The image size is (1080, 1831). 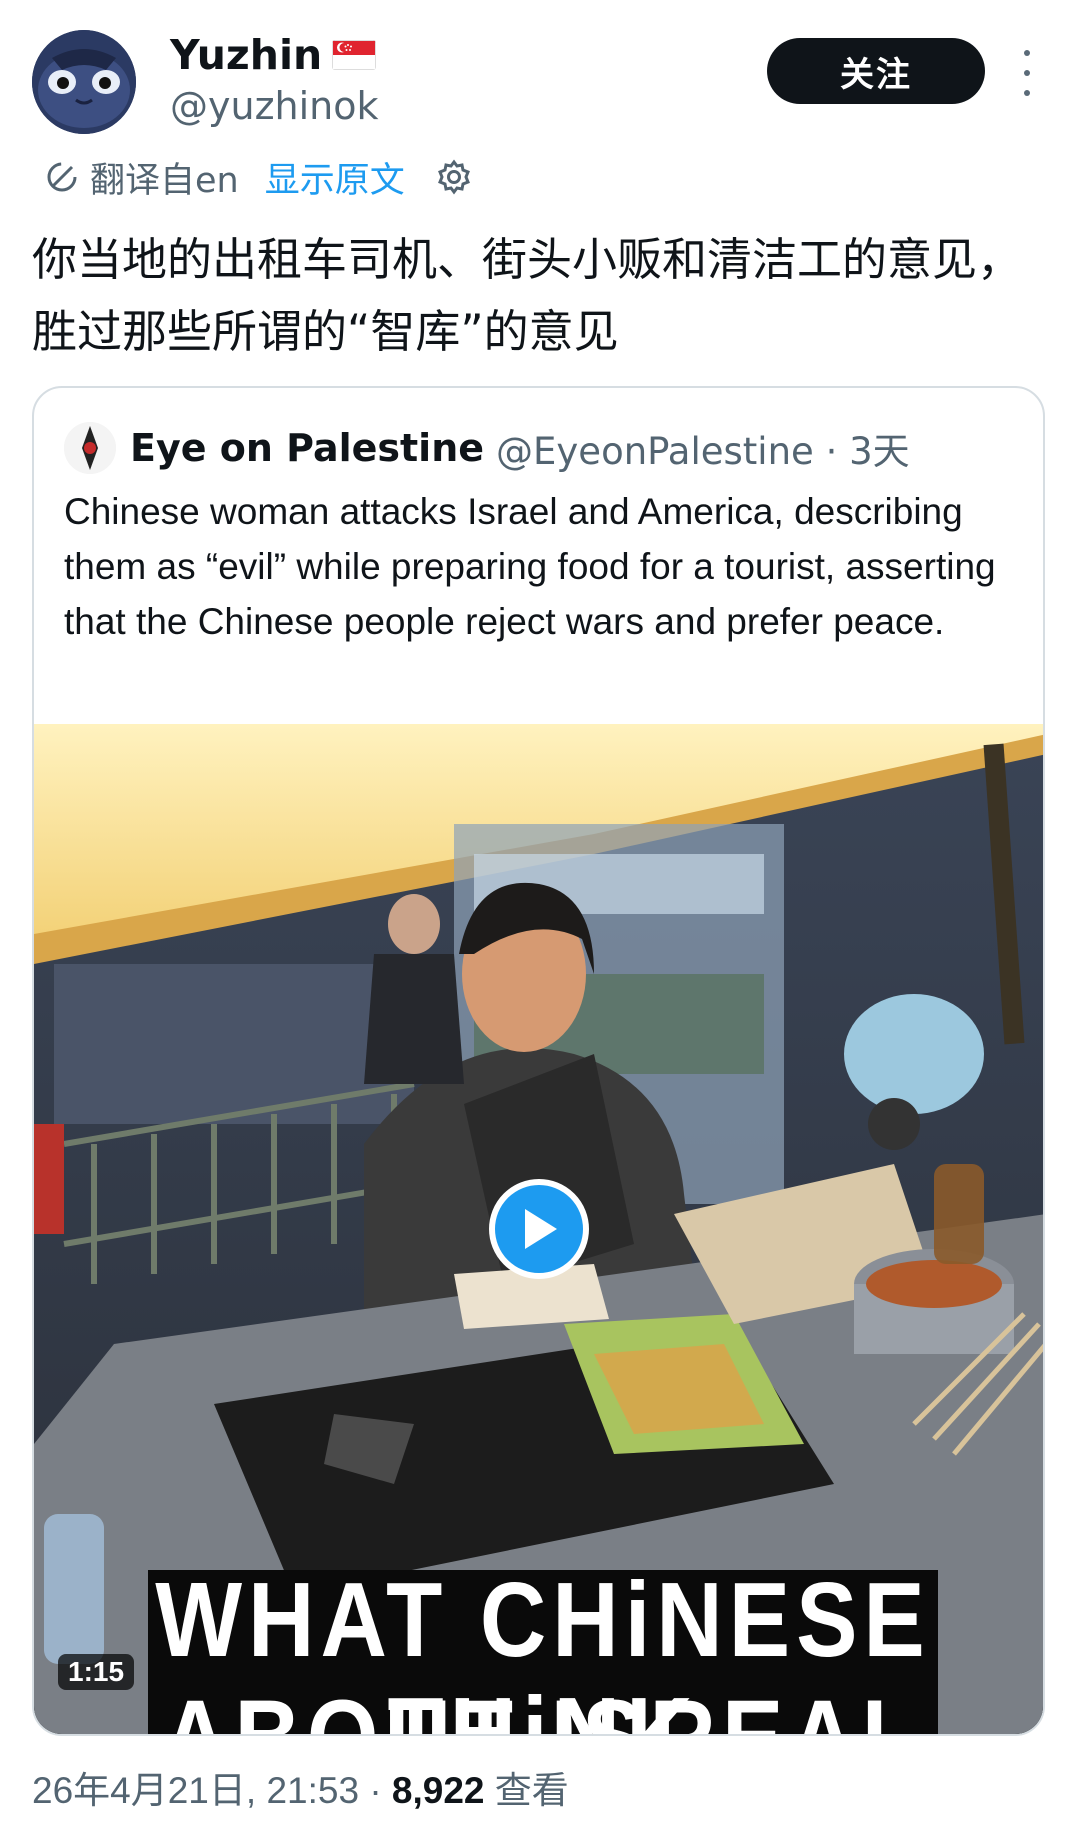 I want to click on translation-row: 翻译自en 显示原文, so click(x=258, y=177).